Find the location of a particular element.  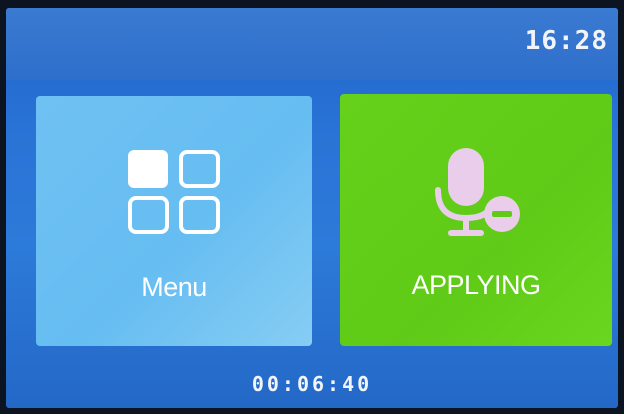

menu-label: Menu is located at coordinates (174, 287).